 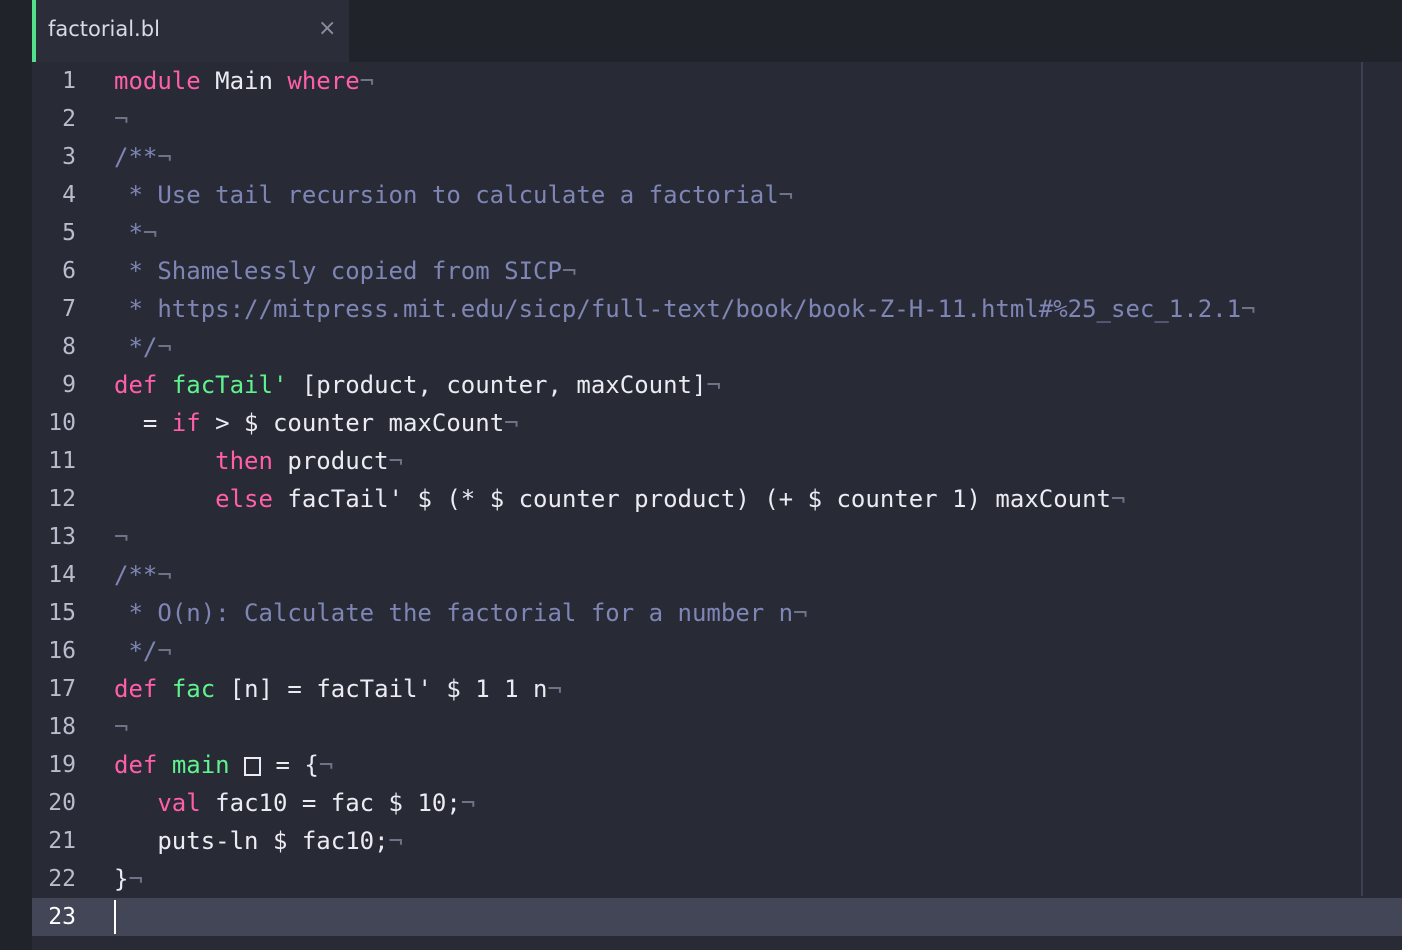 I want to click on code-line: module Main where¬, so click(x=244, y=81).